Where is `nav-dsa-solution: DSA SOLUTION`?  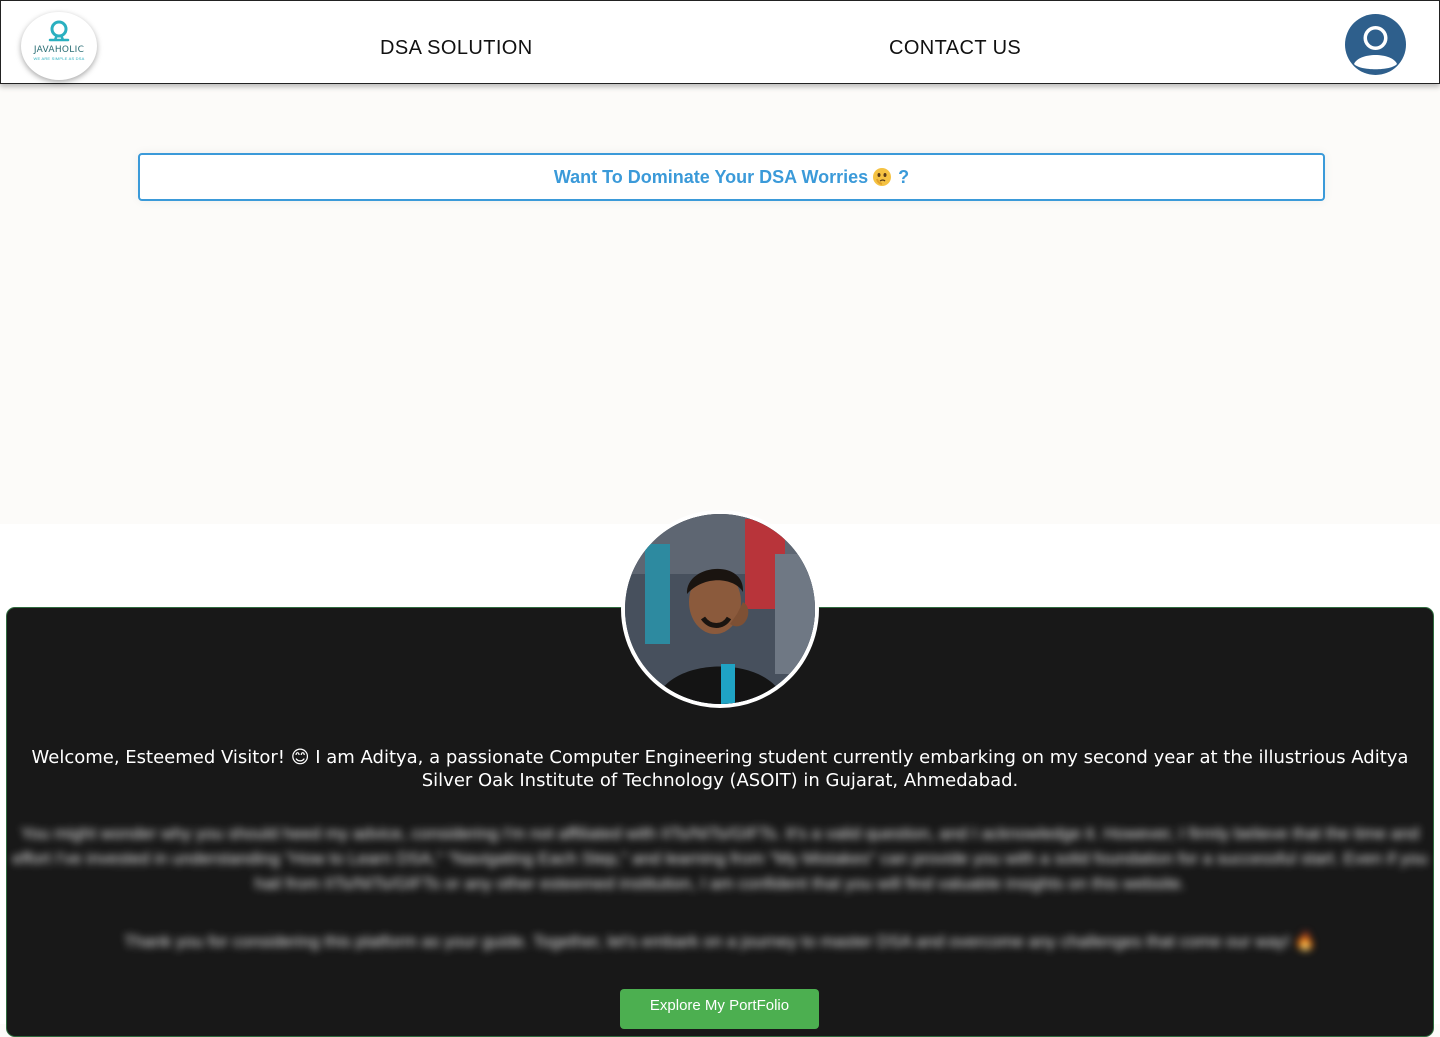 nav-dsa-solution: DSA SOLUTION is located at coordinates (456, 48).